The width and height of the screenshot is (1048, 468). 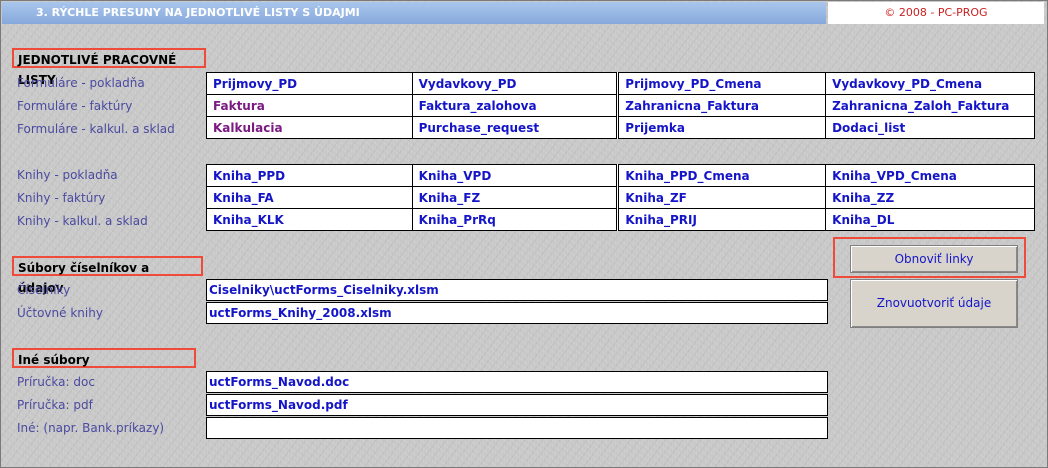 I want to click on sheet-link-kalkulacia: Kalkulacia, so click(x=309, y=127).